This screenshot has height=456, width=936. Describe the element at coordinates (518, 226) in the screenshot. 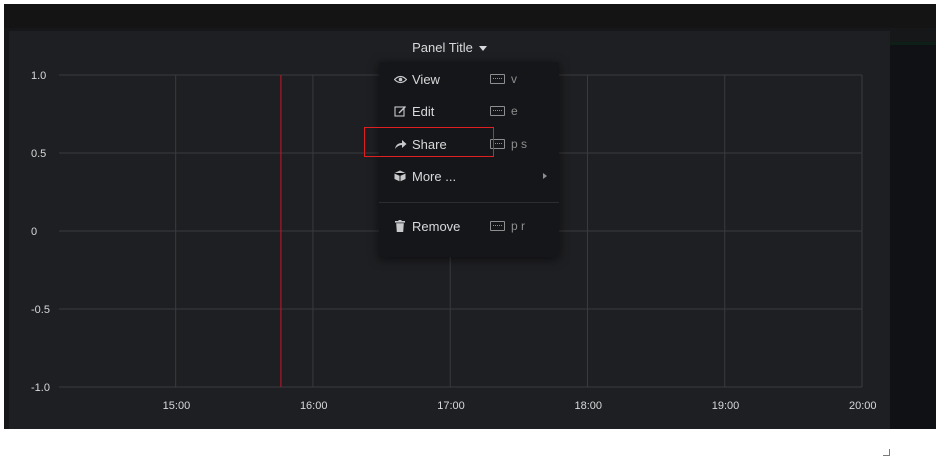

I see `shortcut-keys: p r` at that location.